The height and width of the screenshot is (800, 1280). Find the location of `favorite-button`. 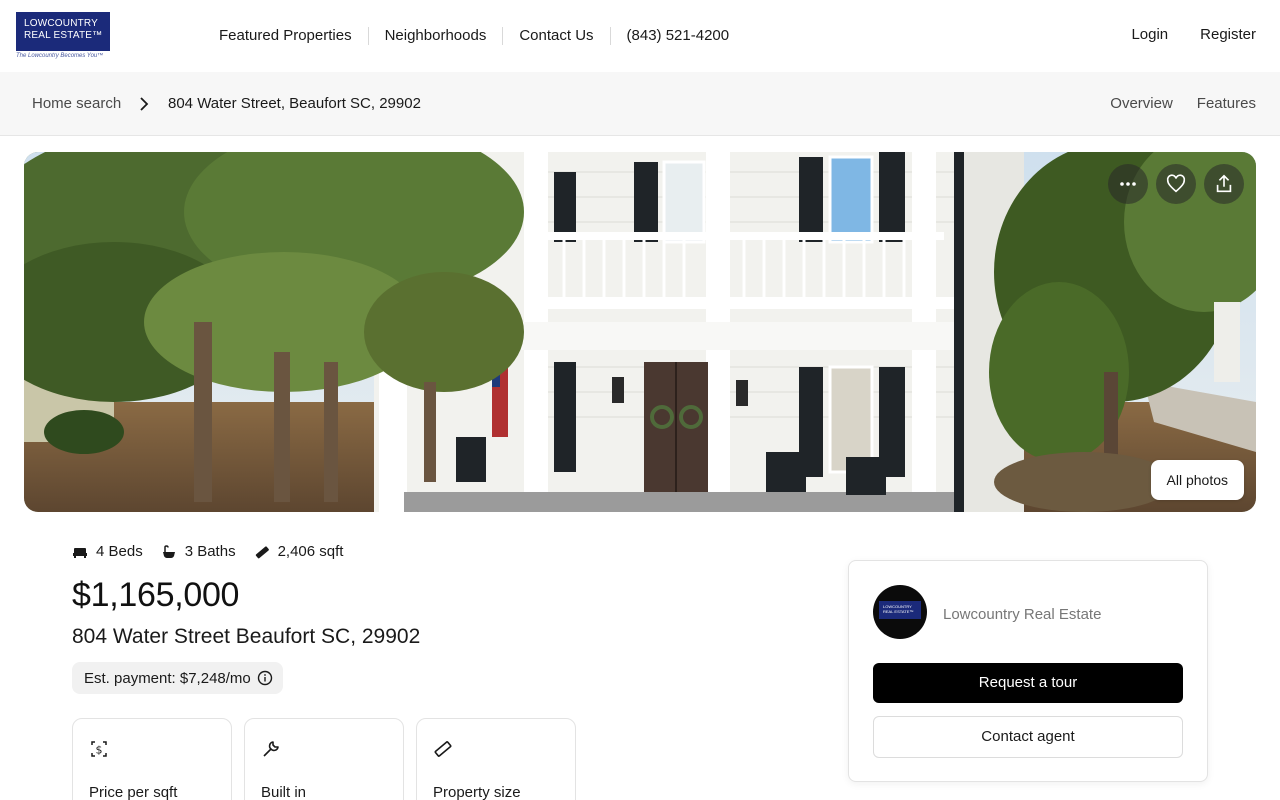

favorite-button is located at coordinates (1176, 184).